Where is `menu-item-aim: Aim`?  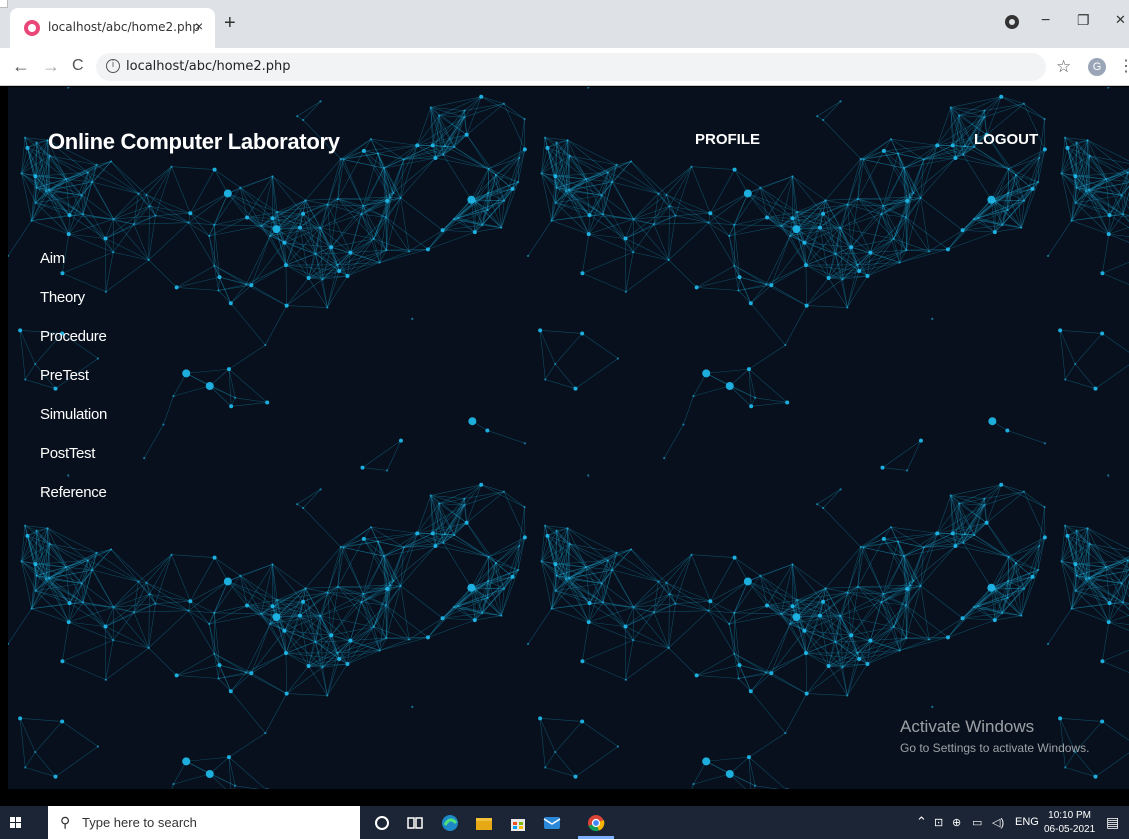 menu-item-aim: Aim is located at coordinates (73, 268).